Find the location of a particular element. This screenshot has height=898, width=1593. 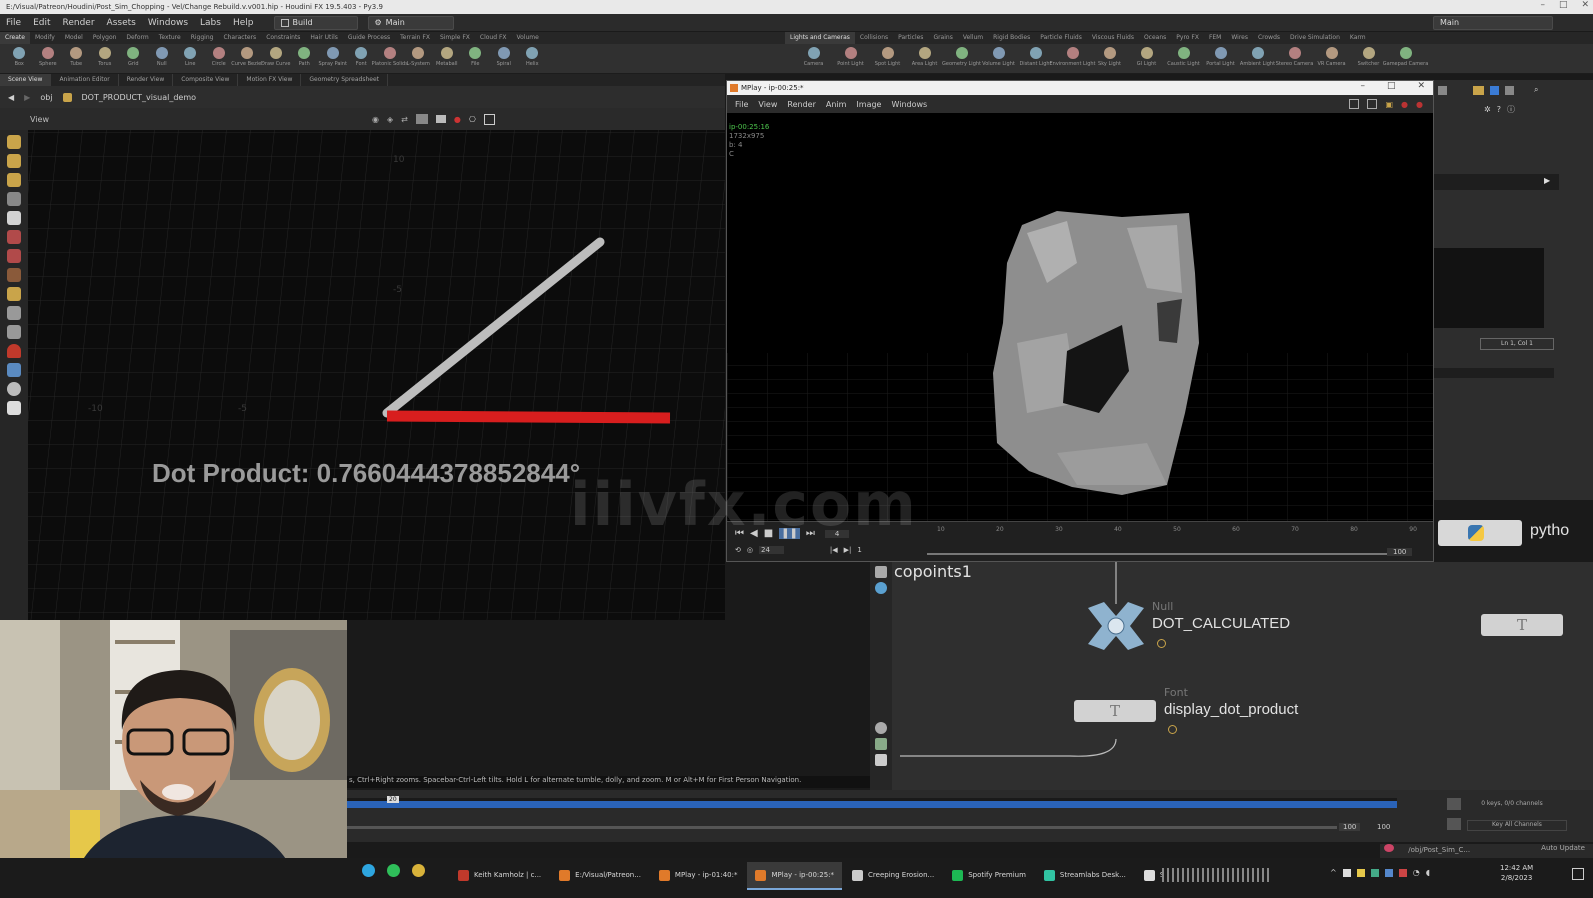

flipbook-icon: ⎔ is located at coordinates (472, 119).